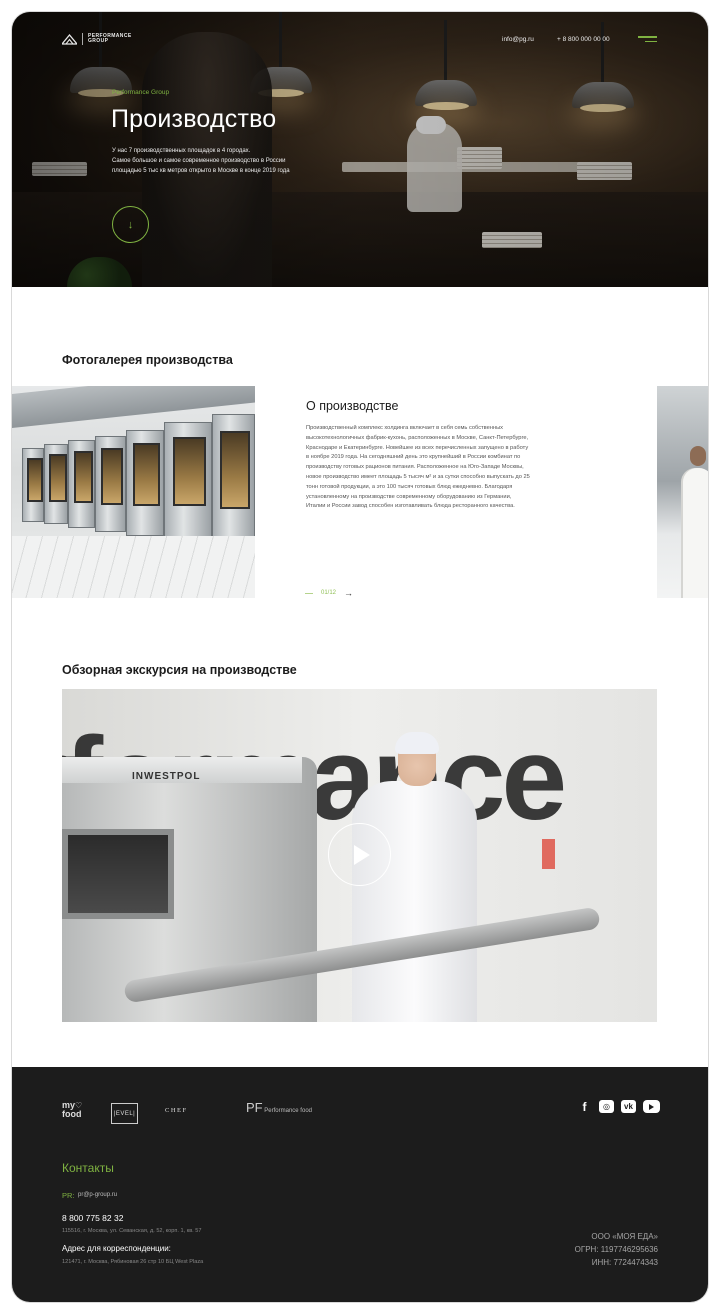 This screenshot has width=720, height=1314. Describe the element at coordinates (133, 567) in the screenshot. I see `tiled-floor` at that location.